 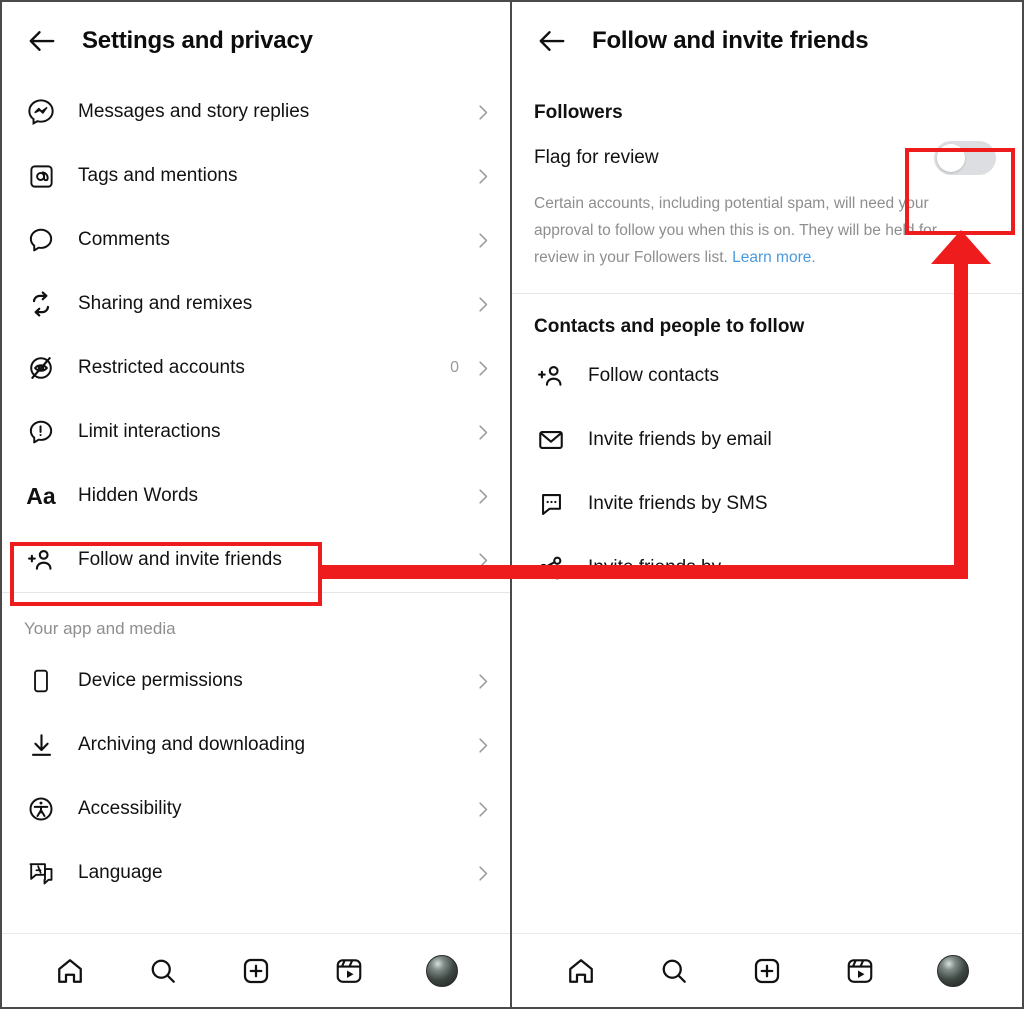 I want to click on share-nodes-icon, so click(x=551, y=568).